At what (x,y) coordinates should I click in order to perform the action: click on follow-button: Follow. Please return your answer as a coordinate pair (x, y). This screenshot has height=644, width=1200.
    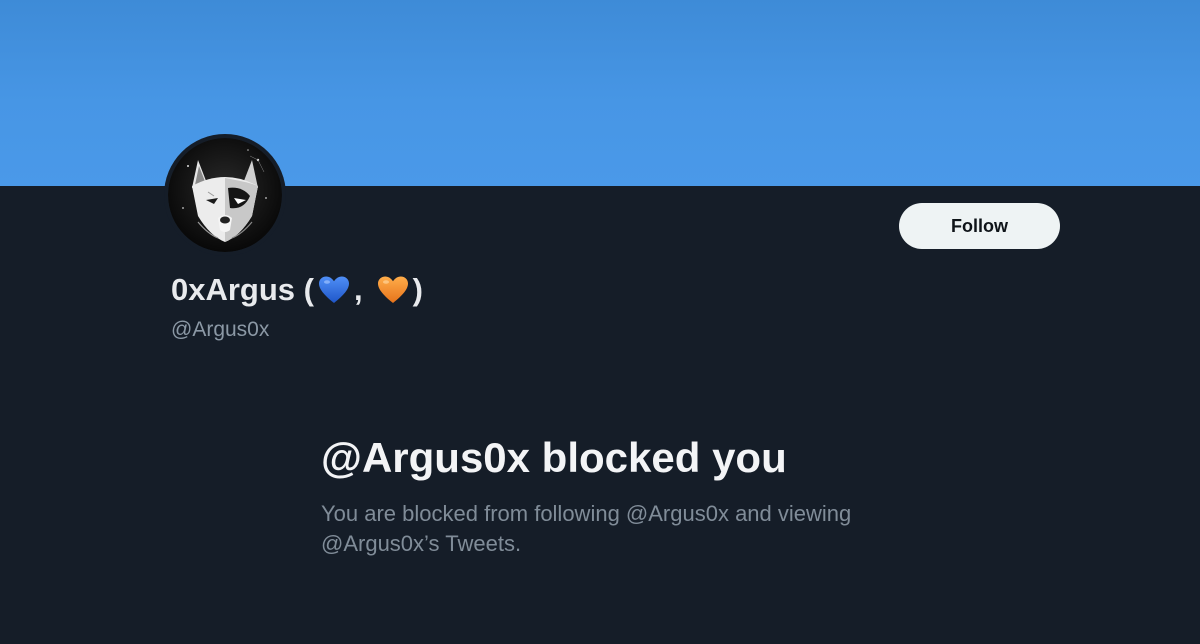
    Looking at the image, I should click on (979, 226).